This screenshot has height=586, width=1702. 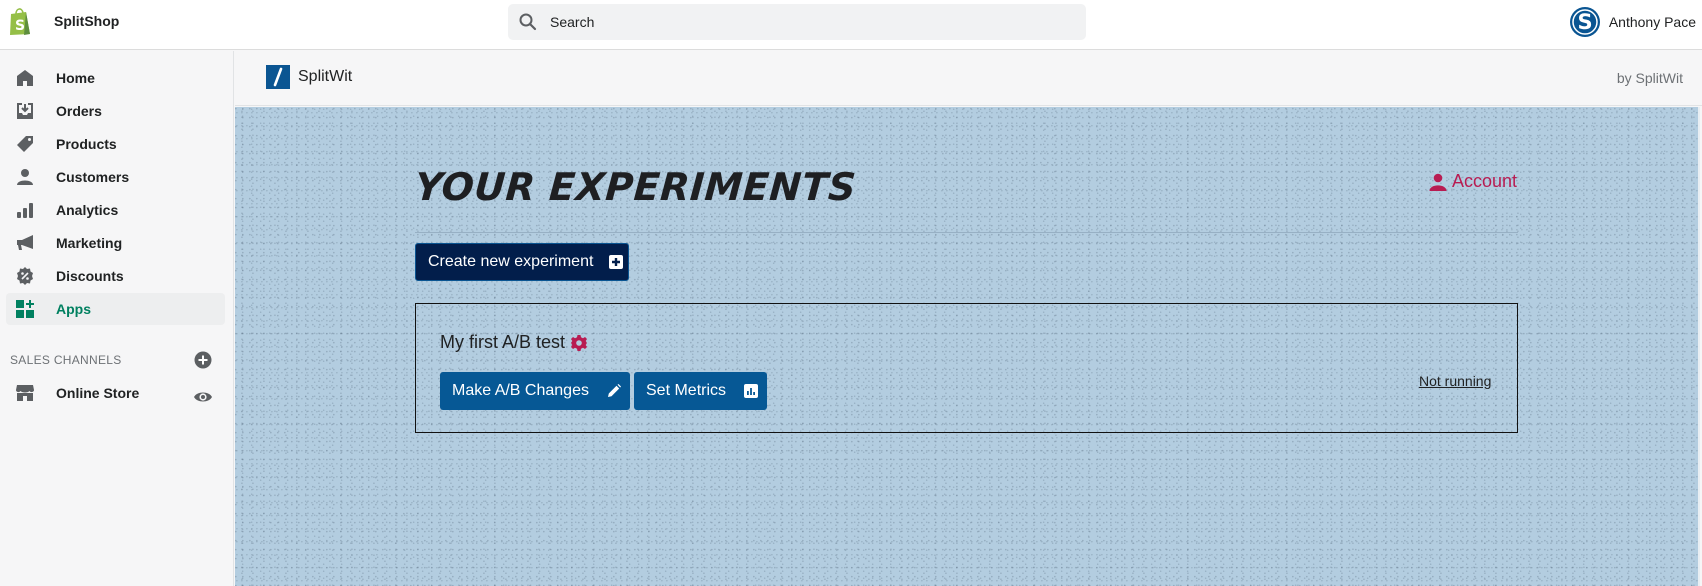 What do you see at coordinates (503, 342) in the screenshot?
I see `experiment-name: My first A/B test` at bounding box center [503, 342].